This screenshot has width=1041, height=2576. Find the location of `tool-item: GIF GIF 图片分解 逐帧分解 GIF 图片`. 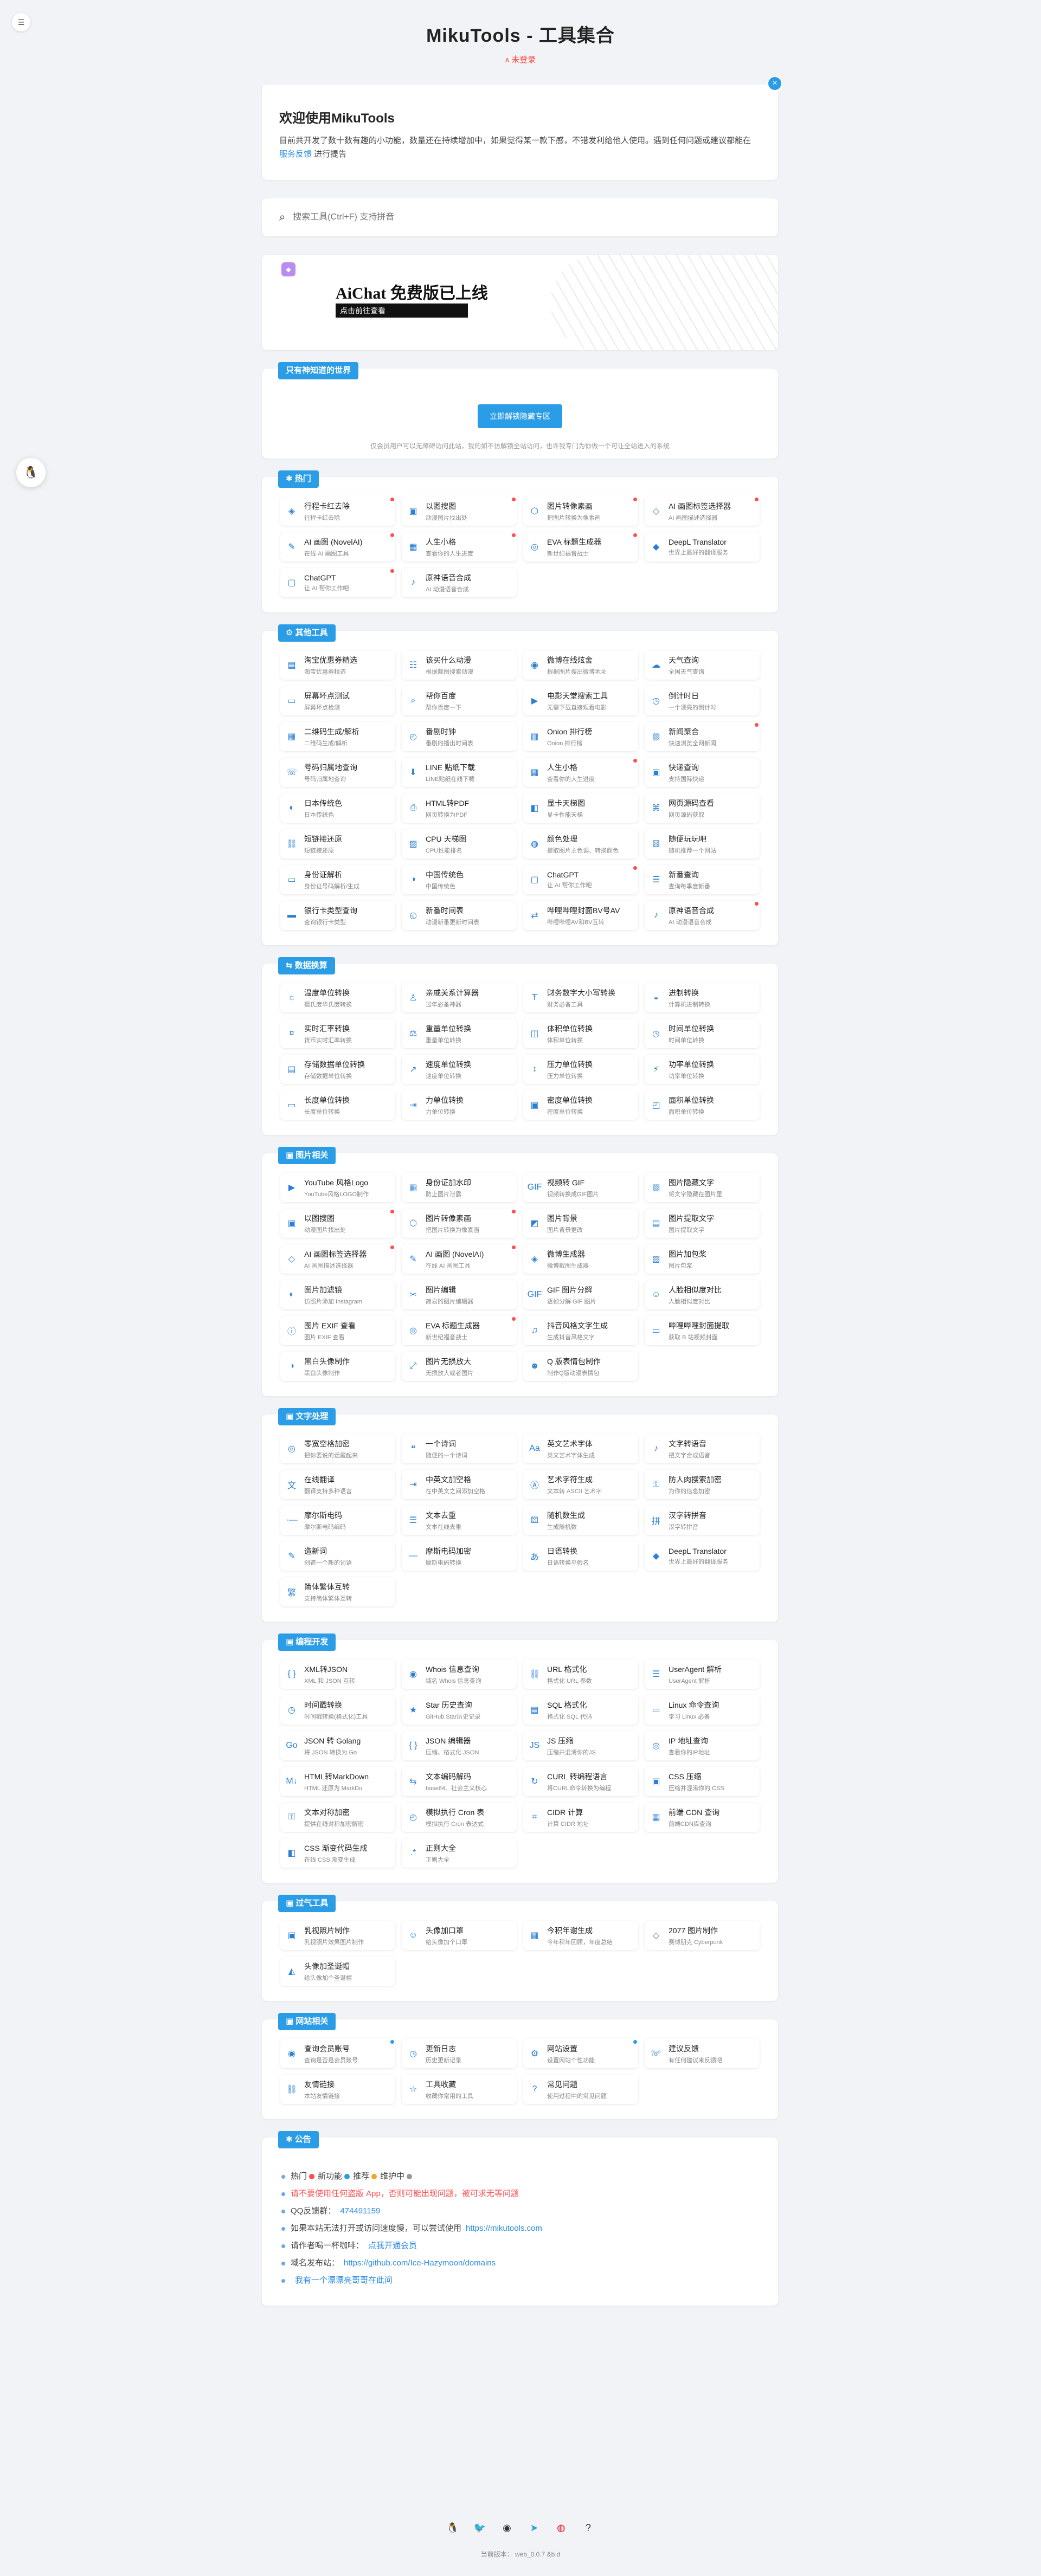

tool-item: GIF GIF 图片分解 逐帧分解 GIF 图片 is located at coordinates (580, 1294).